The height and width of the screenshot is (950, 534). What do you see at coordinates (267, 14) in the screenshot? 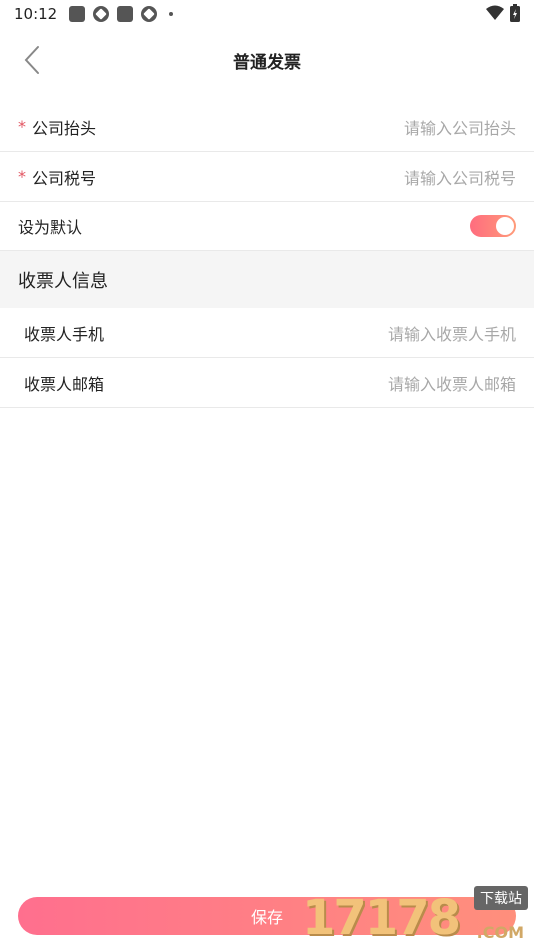
I see `status-bar: 10:12` at bounding box center [267, 14].